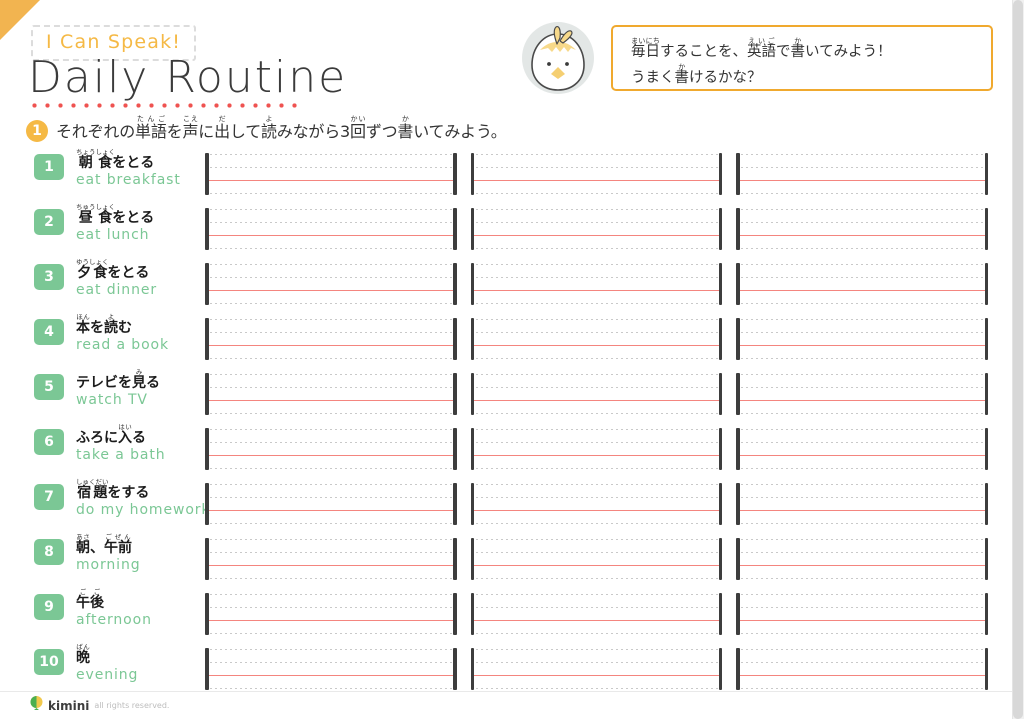 Image resolution: width=1024 pixels, height=719 pixels. What do you see at coordinates (118, 379) in the screenshot?
I see `row-word-japanese: テレビを見みる` at bounding box center [118, 379].